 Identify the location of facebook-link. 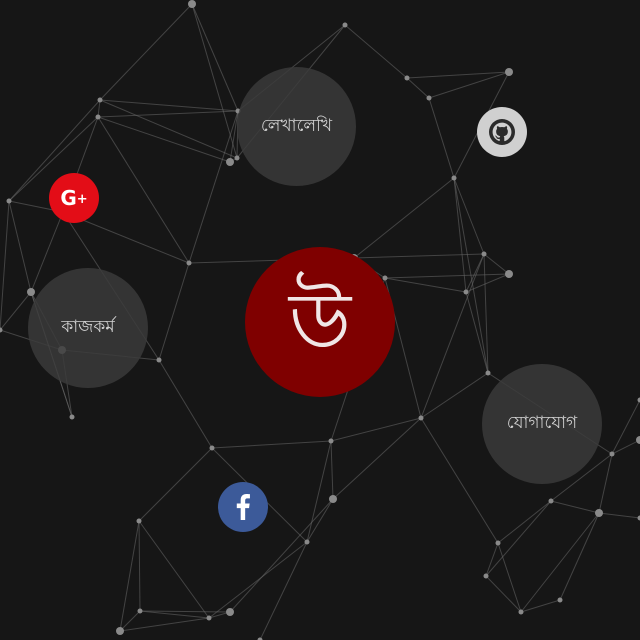
(243, 507).